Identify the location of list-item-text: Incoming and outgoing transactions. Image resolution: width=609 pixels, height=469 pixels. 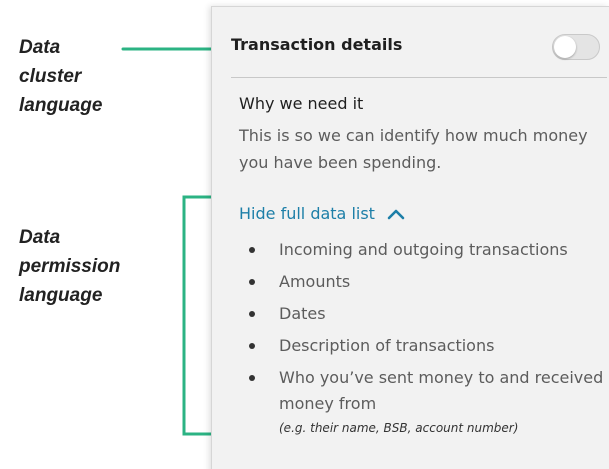
(423, 249).